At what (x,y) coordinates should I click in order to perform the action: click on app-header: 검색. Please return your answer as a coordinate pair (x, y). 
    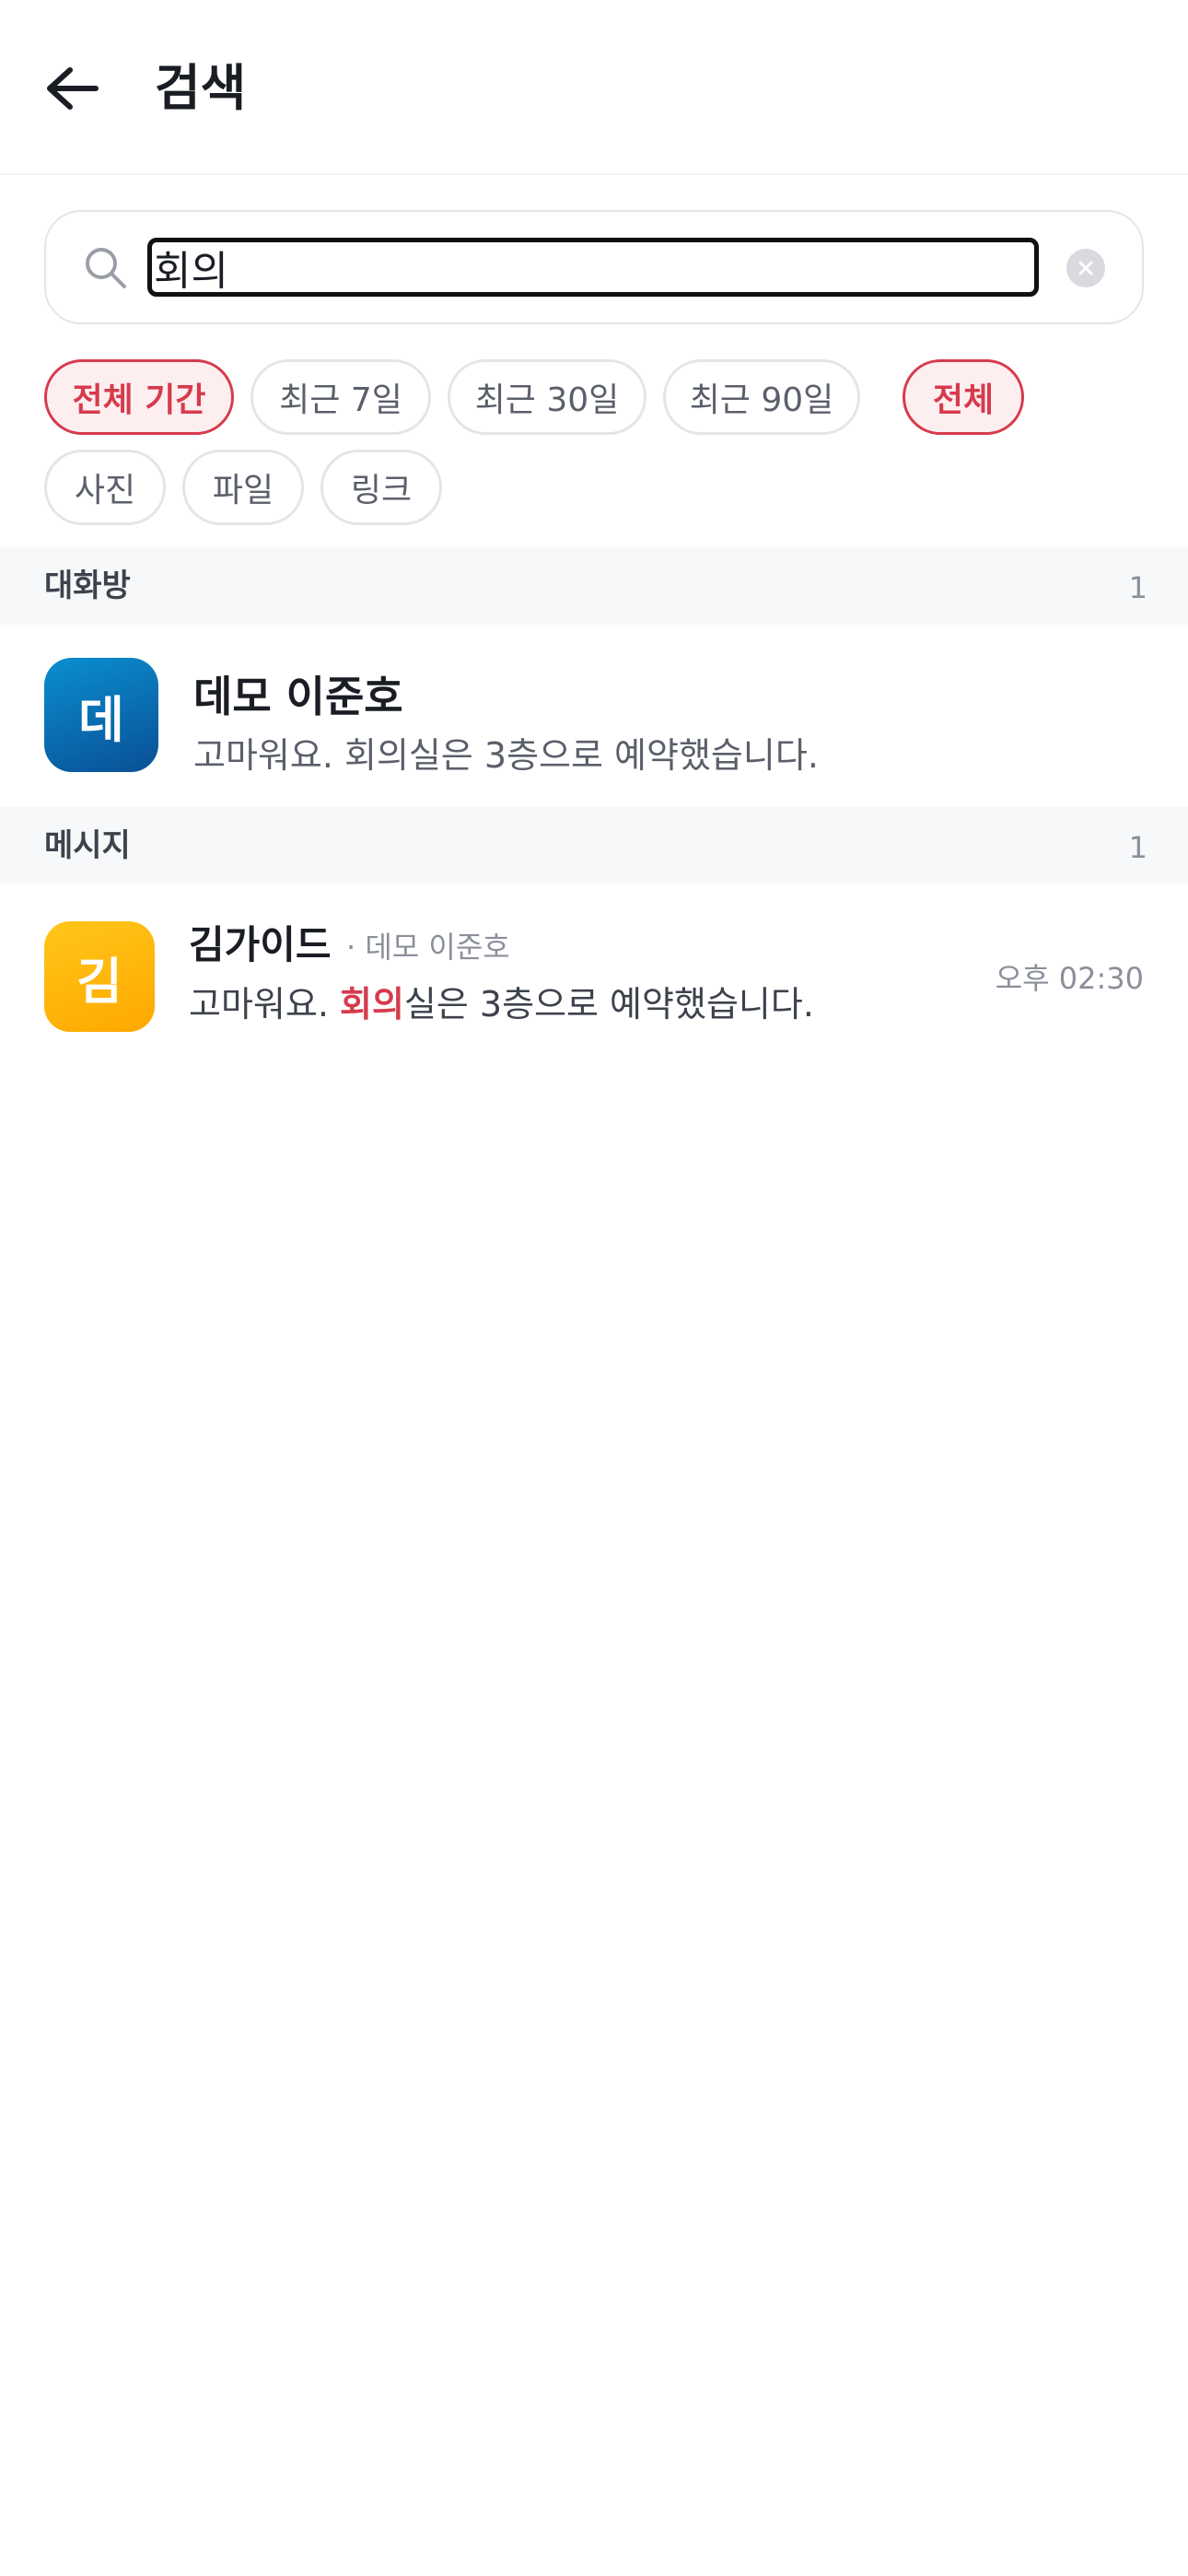
    Looking at the image, I should click on (594, 87).